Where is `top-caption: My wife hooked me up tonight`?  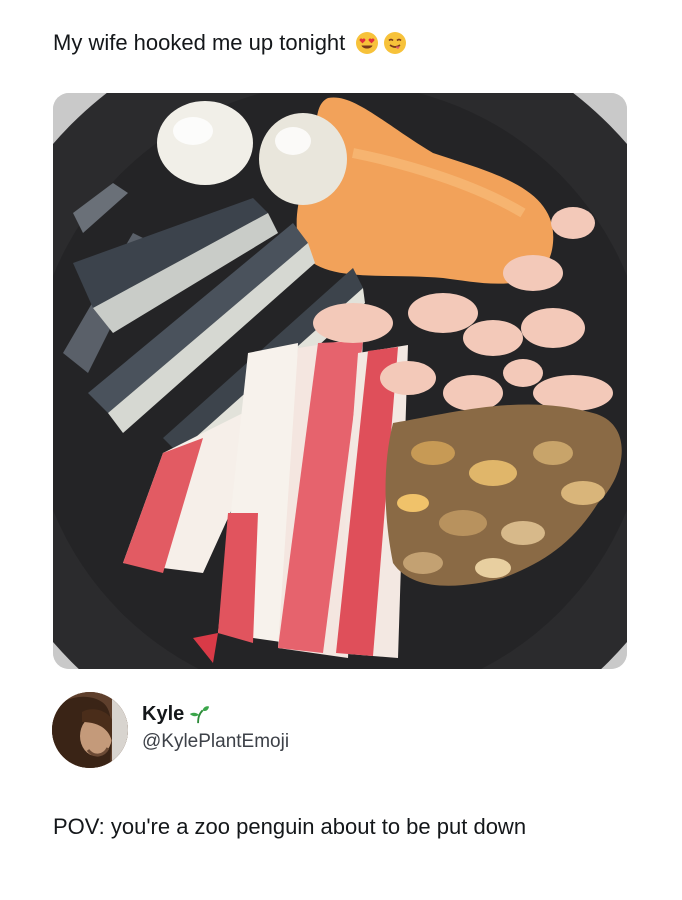 top-caption: My wife hooked me up tonight is located at coordinates (230, 43).